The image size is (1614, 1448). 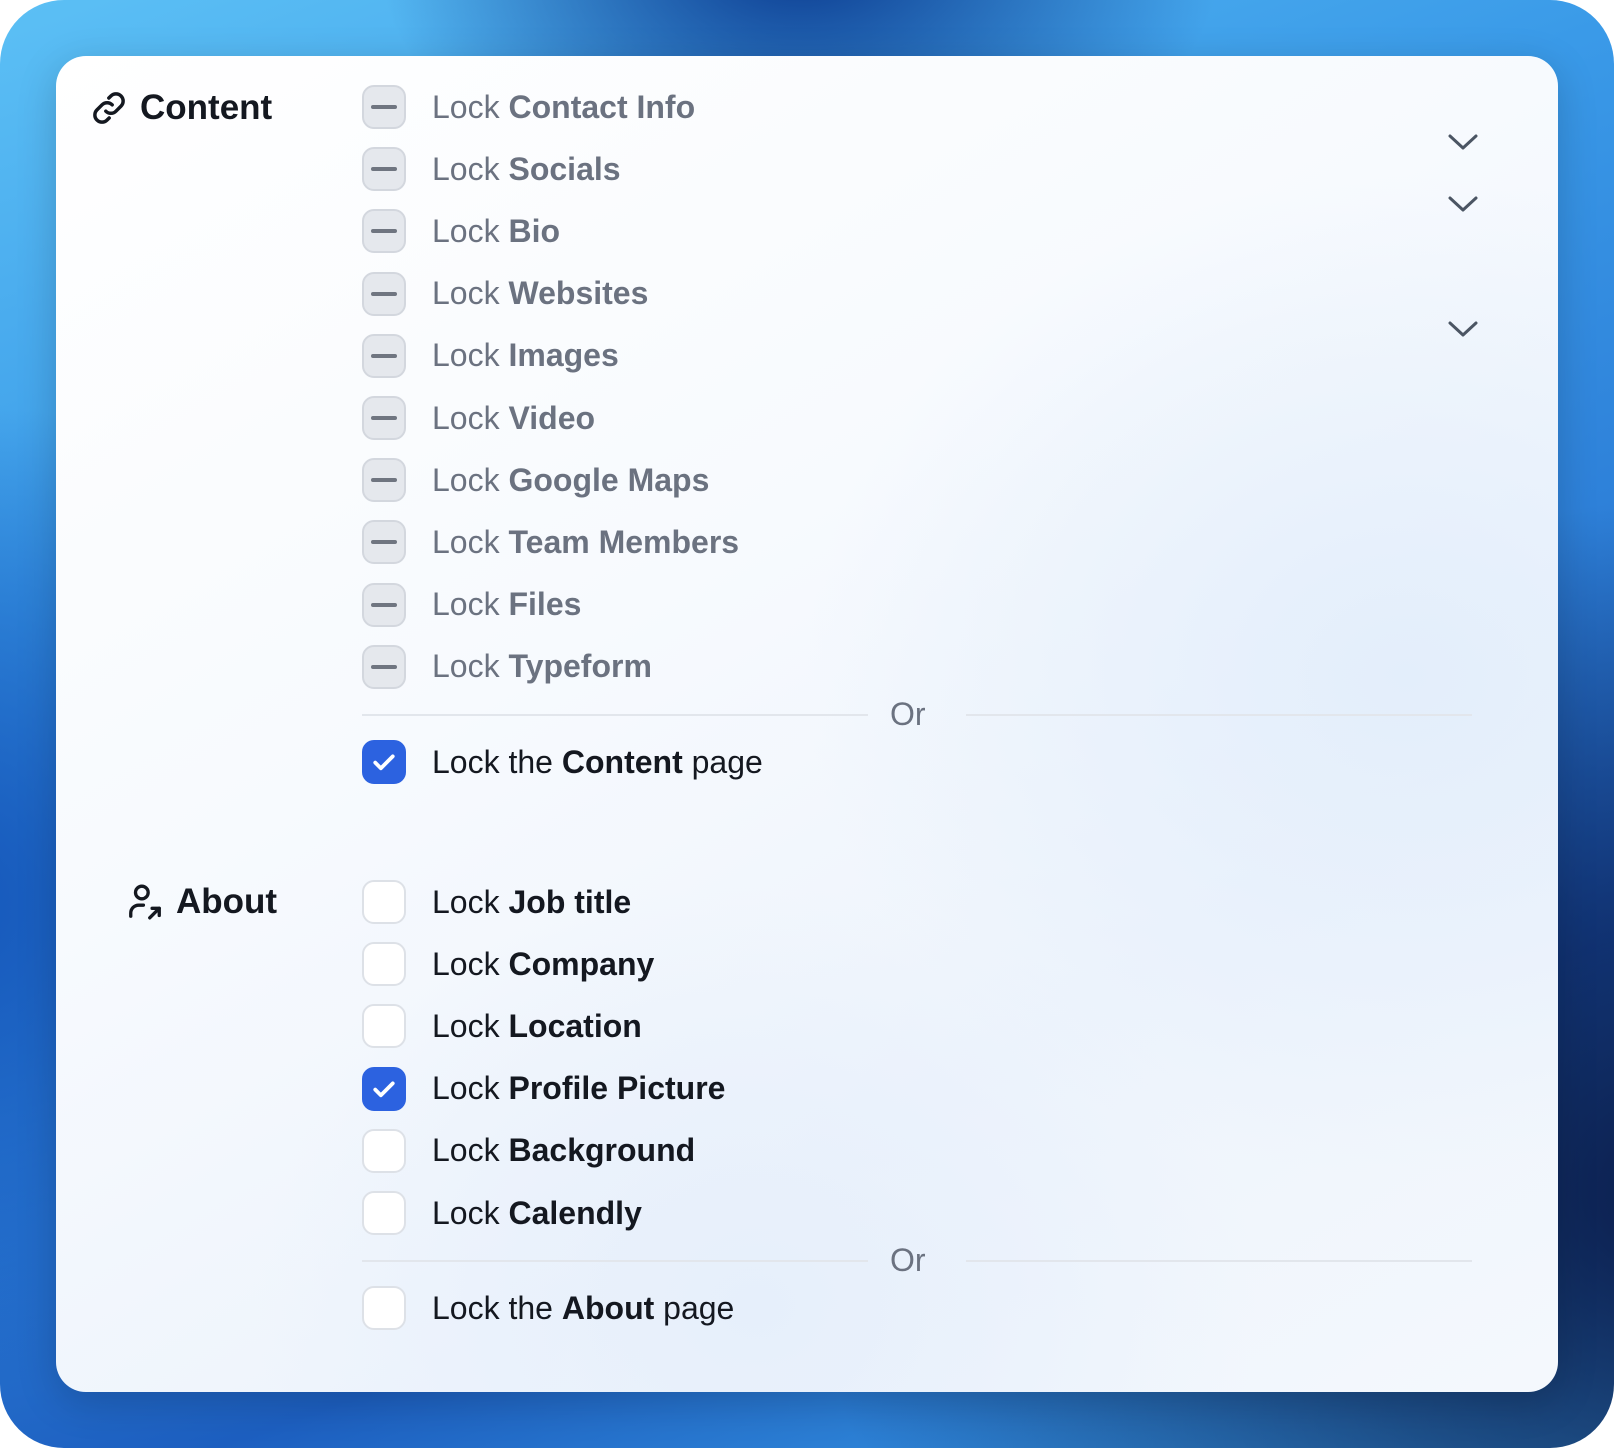 I want to click on lock-about-page-label: Lock the About page, so click(x=583, y=1308).